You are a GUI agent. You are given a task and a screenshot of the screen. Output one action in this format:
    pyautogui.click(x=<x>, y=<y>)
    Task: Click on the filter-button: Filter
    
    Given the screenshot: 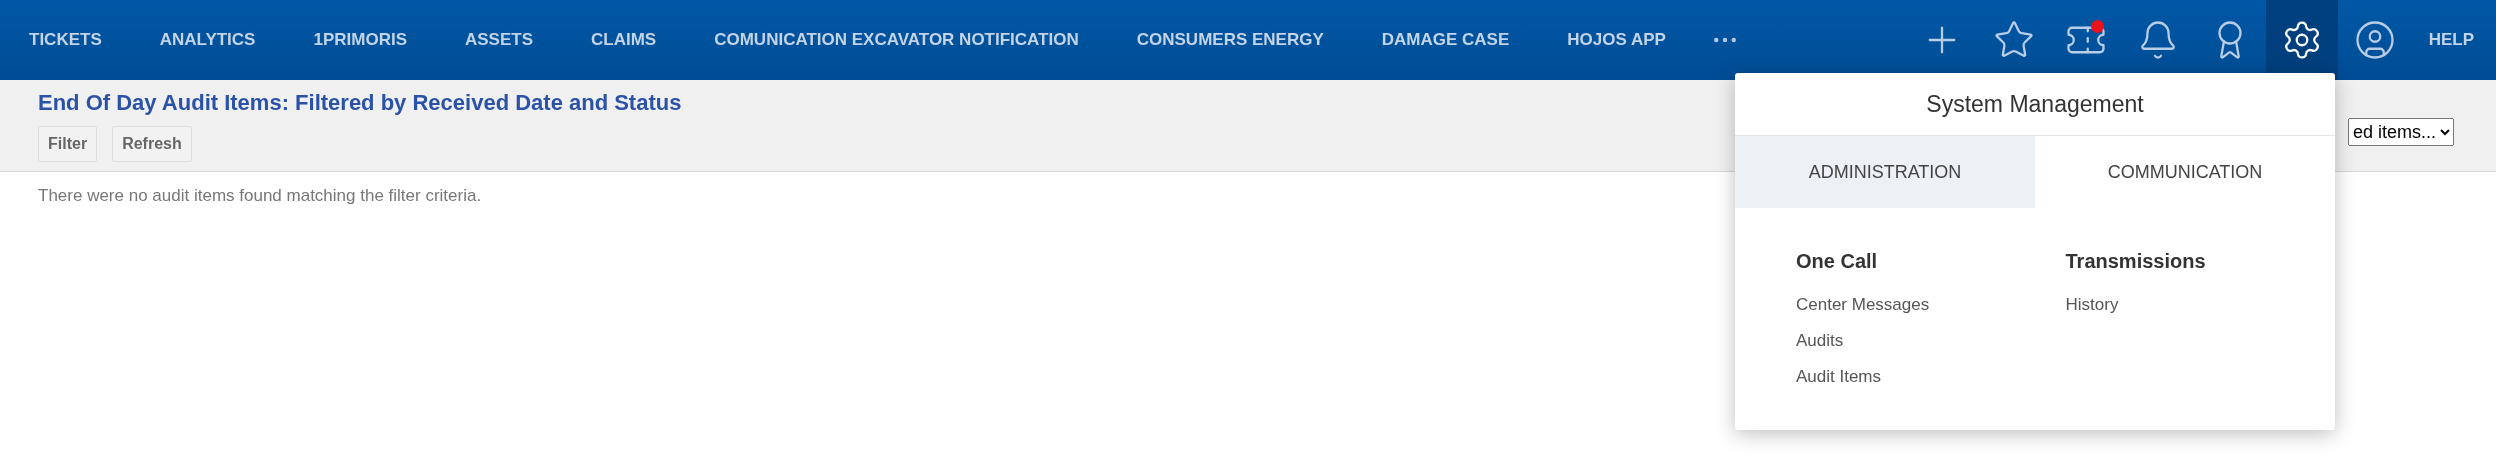 What is the action you would take?
    pyautogui.click(x=68, y=144)
    